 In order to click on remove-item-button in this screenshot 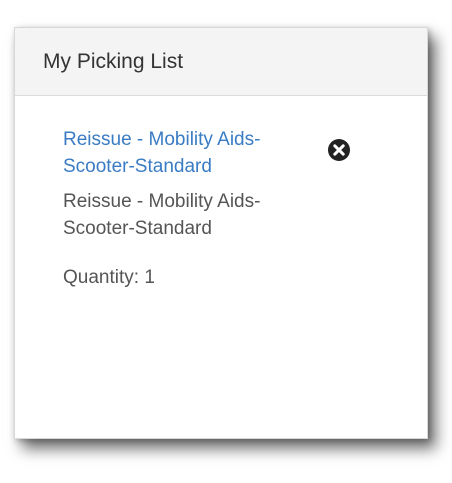, I will do `click(339, 150)`.